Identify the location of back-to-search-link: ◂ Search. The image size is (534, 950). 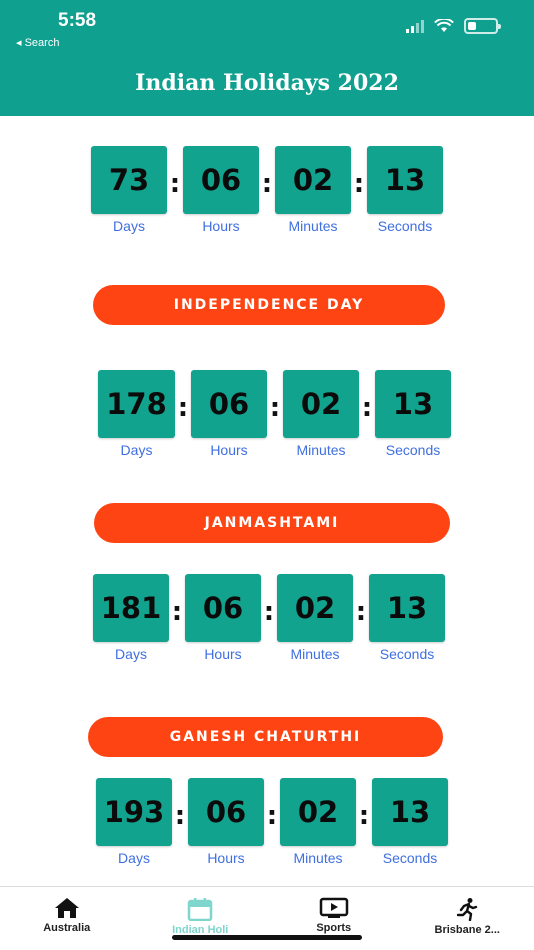
(37, 42).